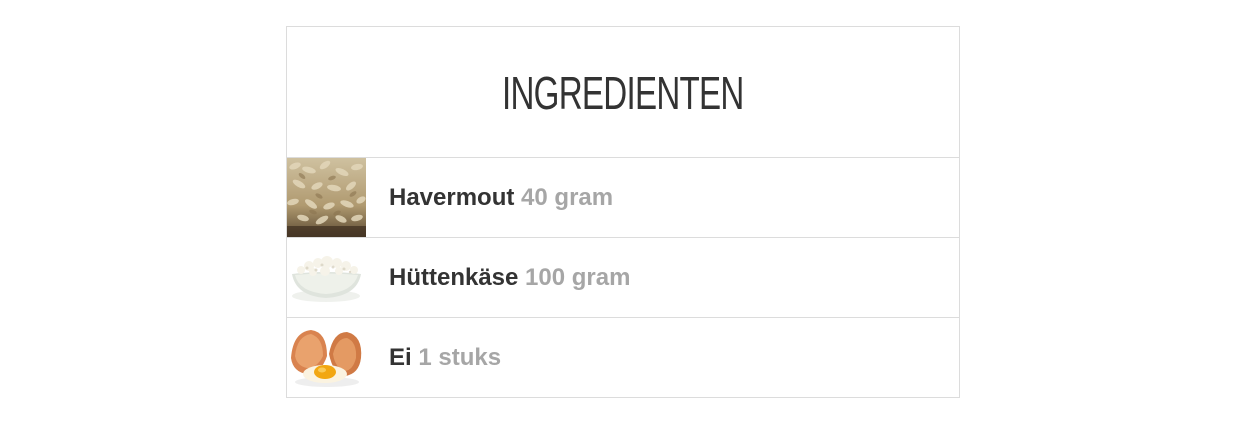 The height and width of the screenshot is (436, 1248). I want to click on ingredient-text: Ei 1 stuks, so click(445, 357).